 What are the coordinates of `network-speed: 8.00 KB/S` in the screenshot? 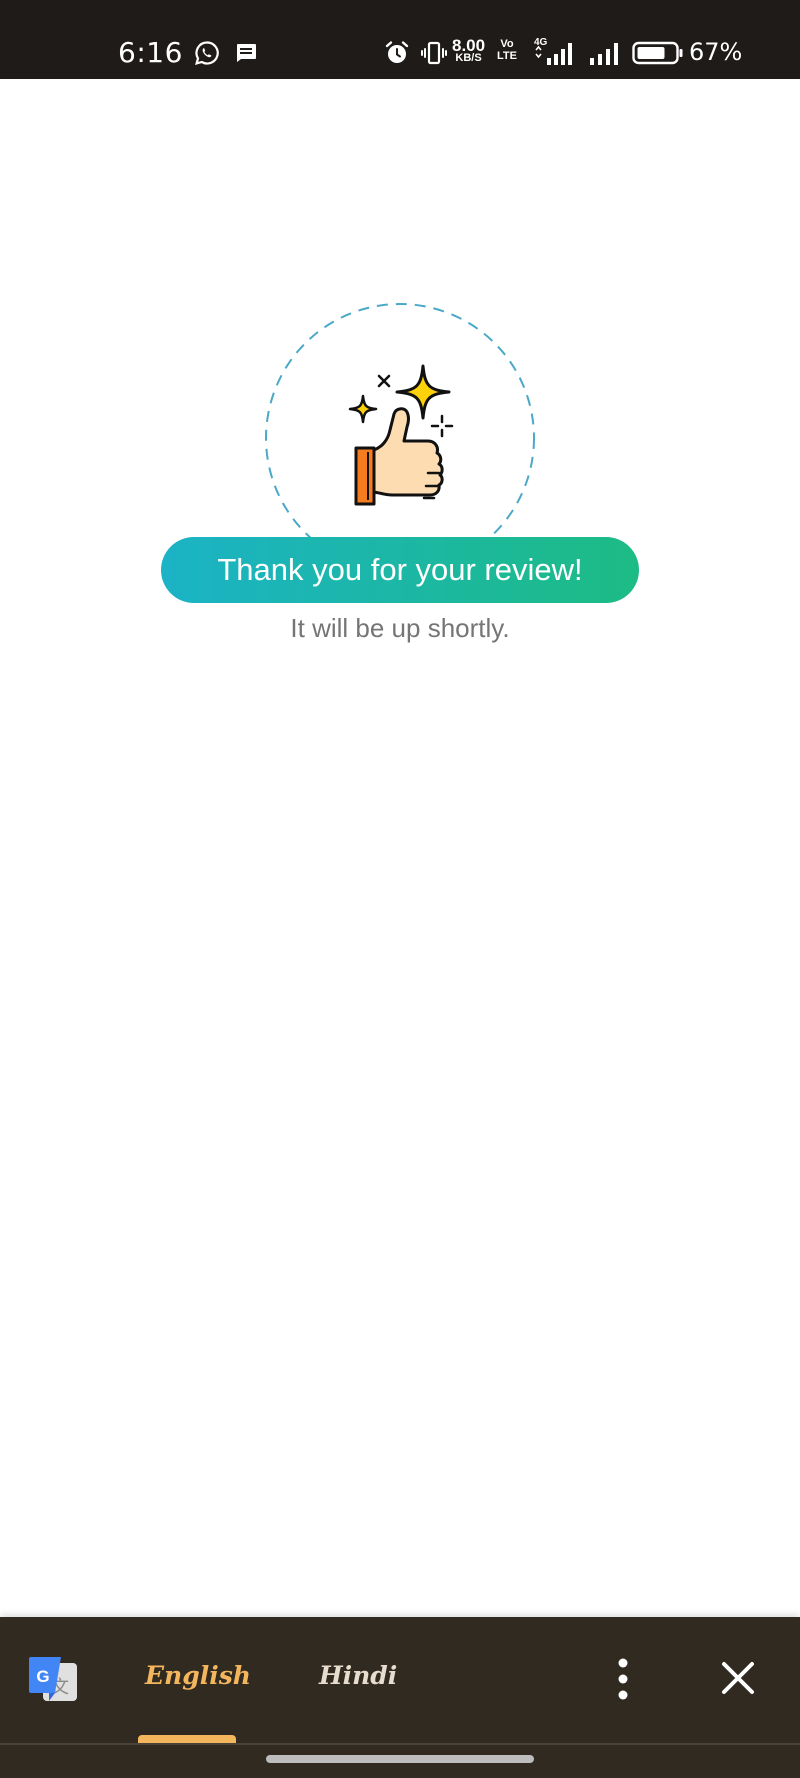 It's located at (469, 50).